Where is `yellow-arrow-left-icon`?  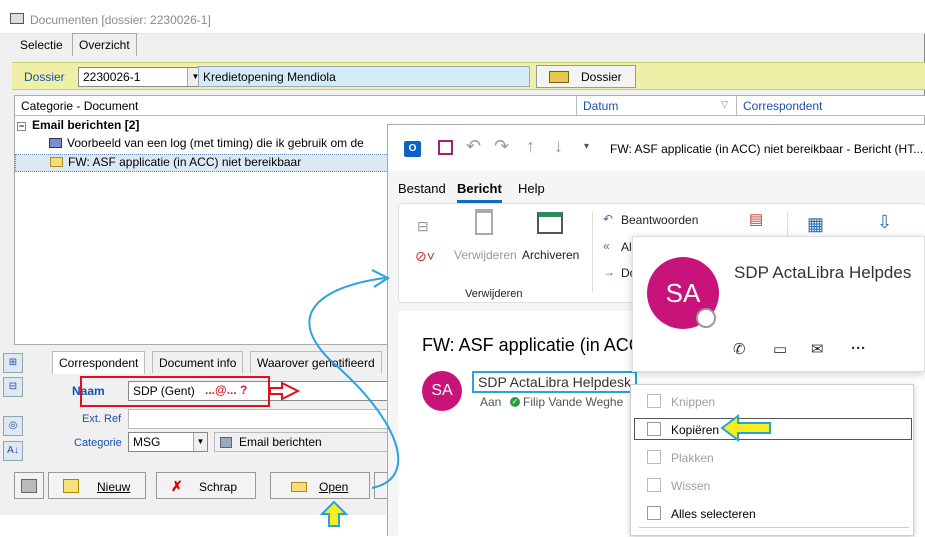
yellow-arrow-left-icon is located at coordinates (745, 428).